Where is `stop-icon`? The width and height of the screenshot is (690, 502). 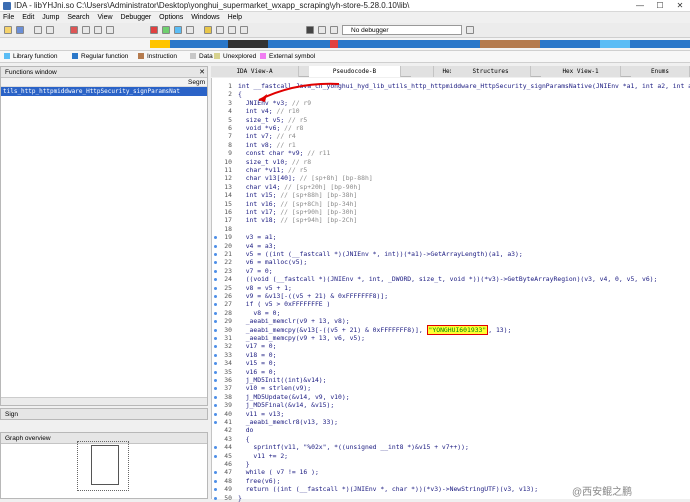 stop-icon is located at coordinates (74, 30).